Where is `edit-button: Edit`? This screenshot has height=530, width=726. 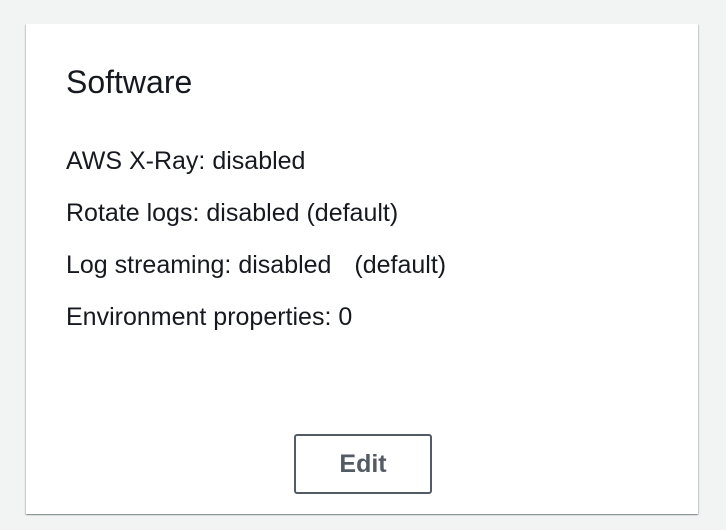 edit-button: Edit is located at coordinates (363, 464).